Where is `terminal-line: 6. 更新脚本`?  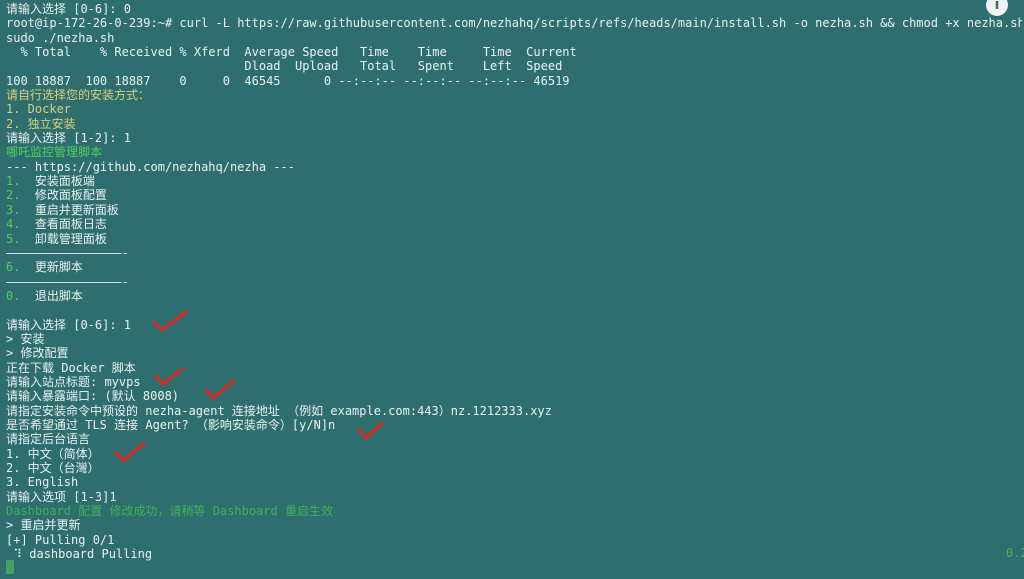
terminal-line: 6. 更新脚本 is located at coordinates (514, 267).